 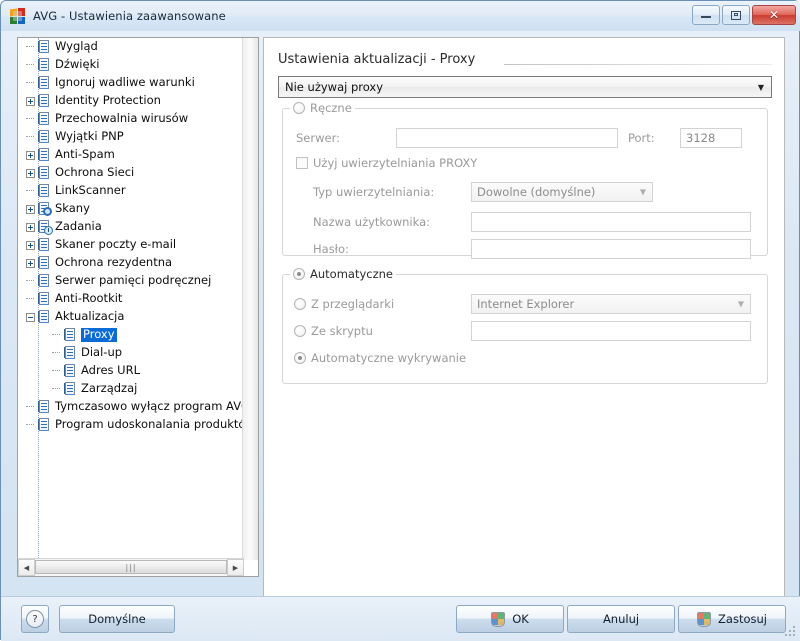 What do you see at coordinates (704, 619) in the screenshot?
I see `uac-shield-icon` at bounding box center [704, 619].